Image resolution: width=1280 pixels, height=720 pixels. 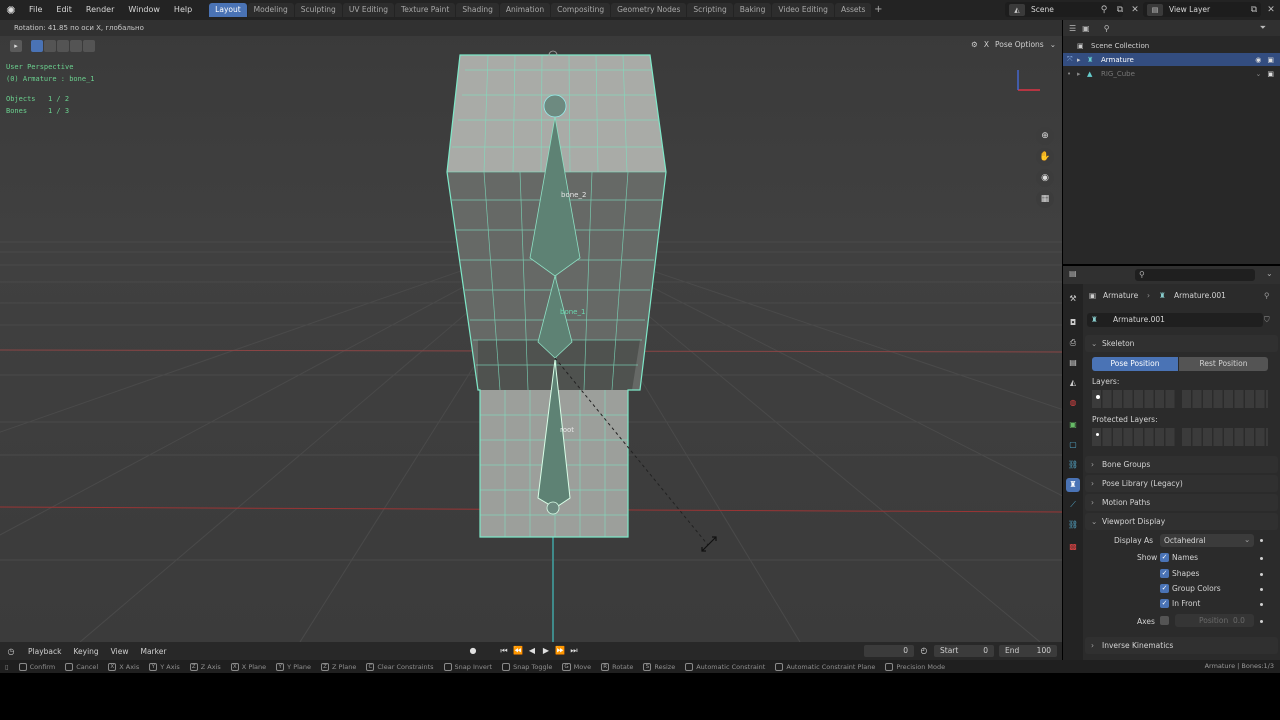 What do you see at coordinates (1181, 343) in the screenshot?
I see `skeleton-panel-header: ⌄ Skeleton` at bounding box center [1181, 343].